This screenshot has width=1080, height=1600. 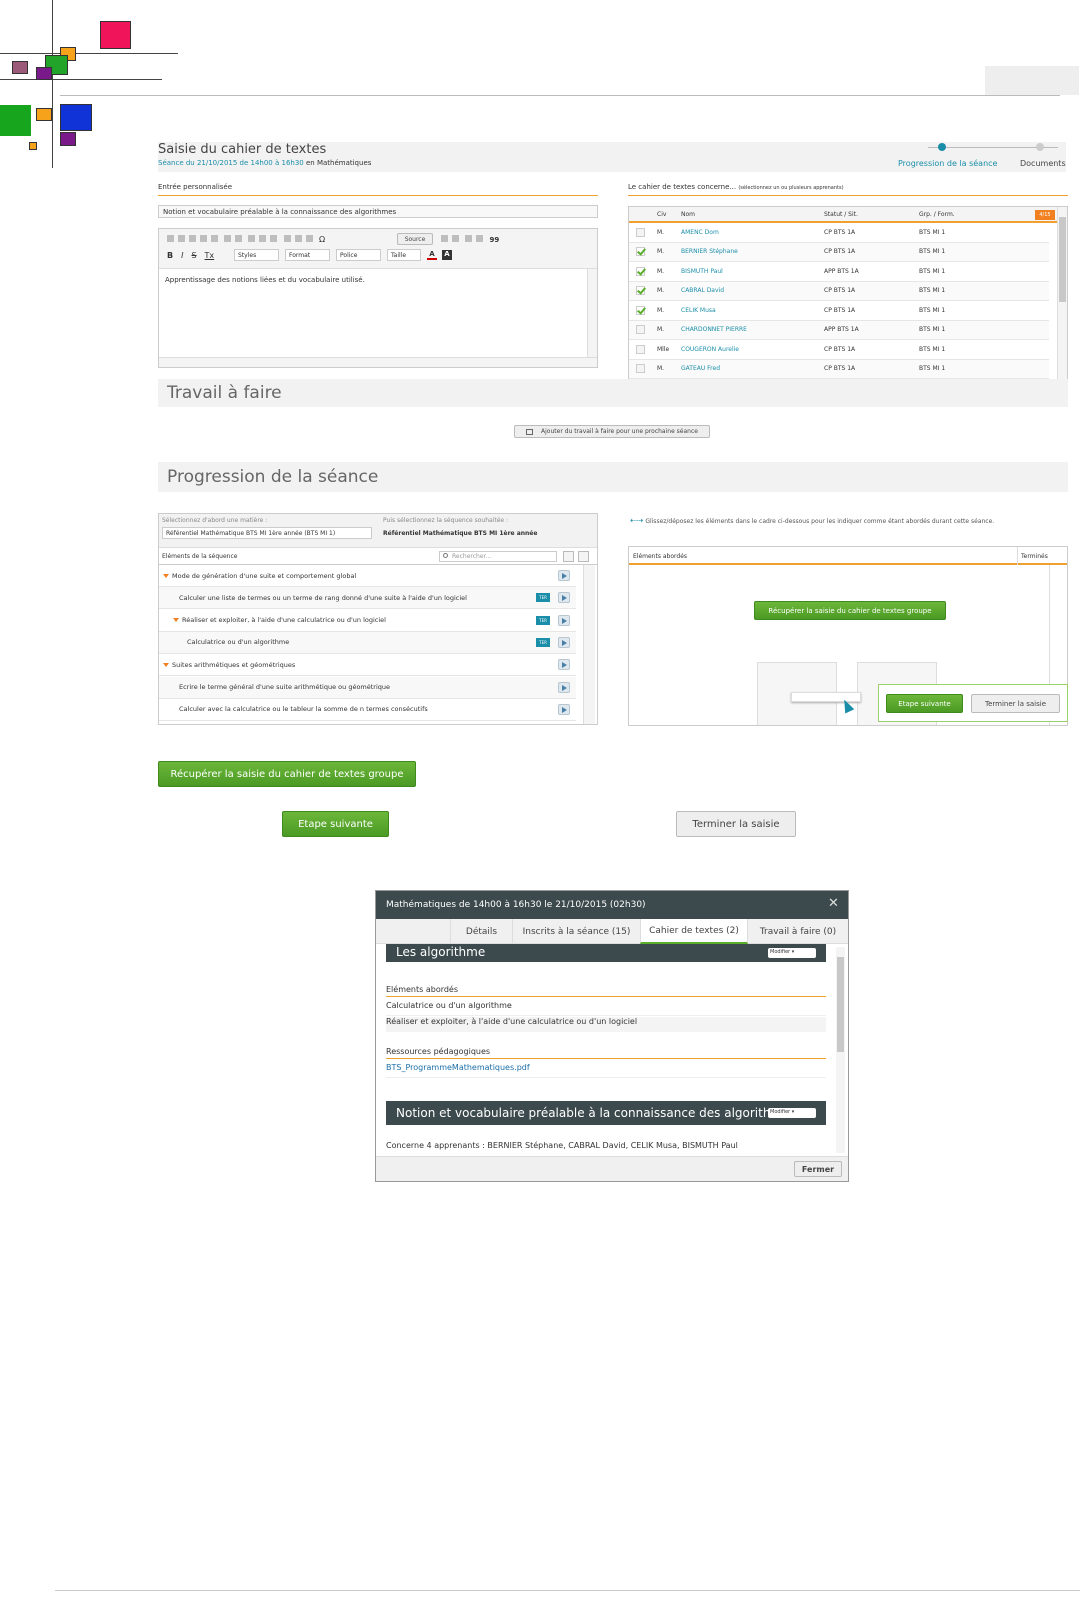 I want to click on stepper-dot-active, so click(x=942, y=147).